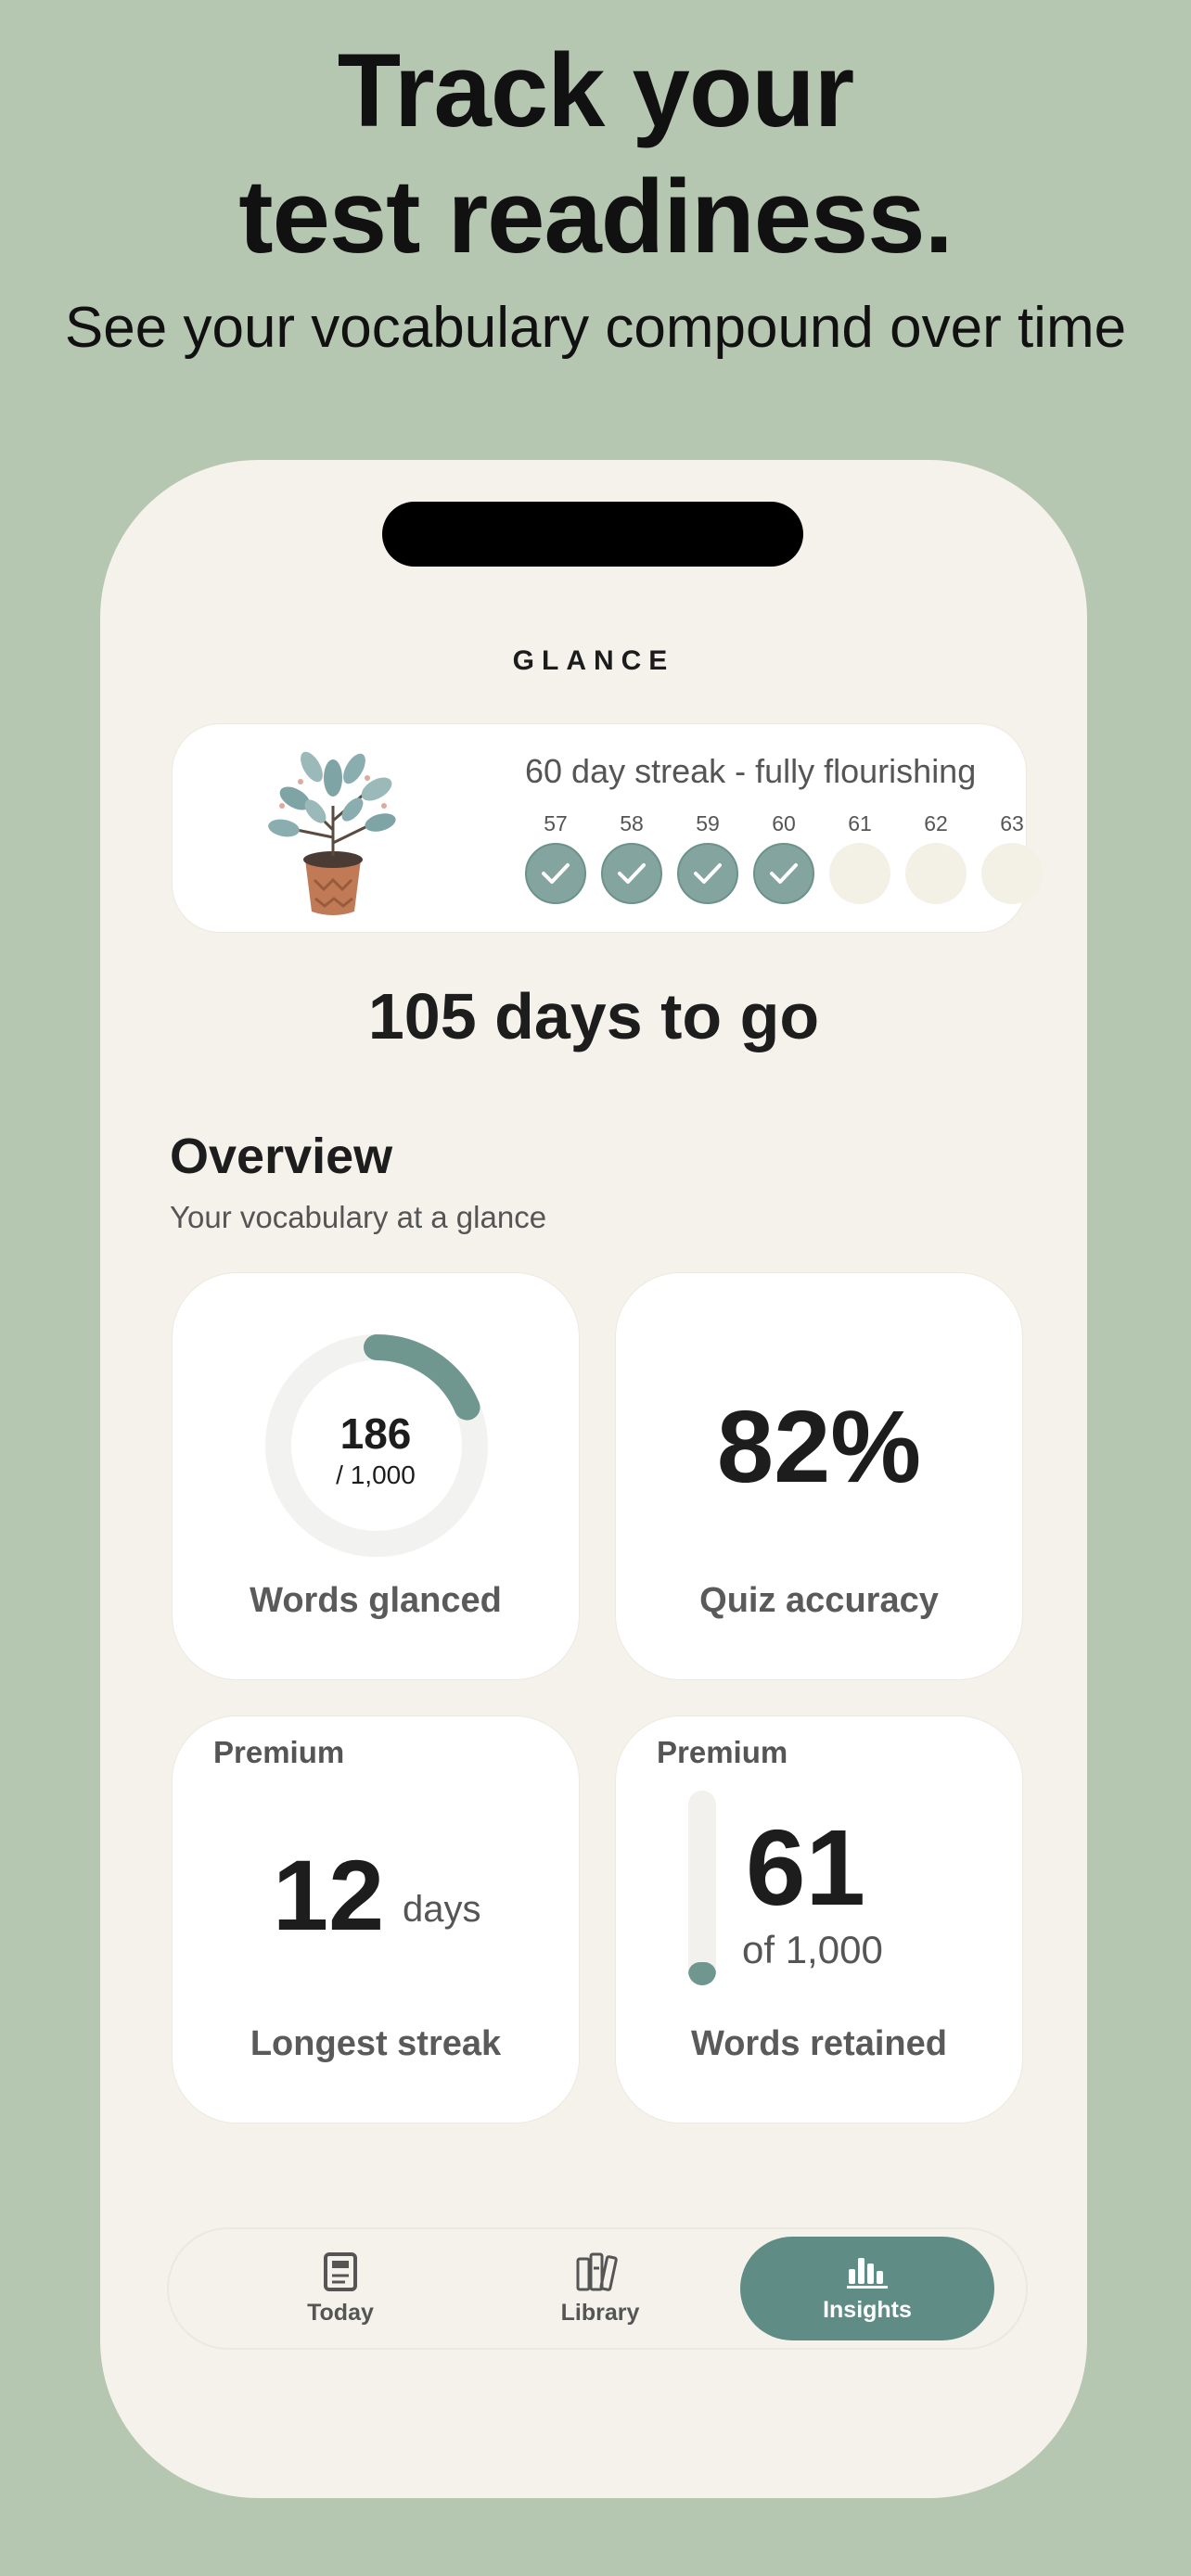  Describe the element at coordinates (751, 771) in the screenshot. I see `streak-title: 60 day streak - fully flourishing` at that location.